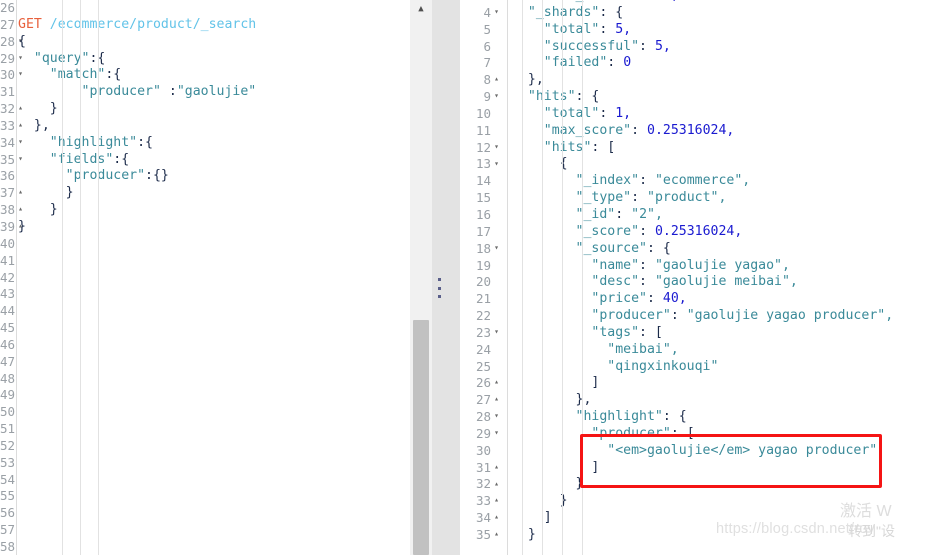  What do you see at coordinates (8, 362) in the screenshot?
I see `gutter-line: 47` at bounding box center [8, 362].